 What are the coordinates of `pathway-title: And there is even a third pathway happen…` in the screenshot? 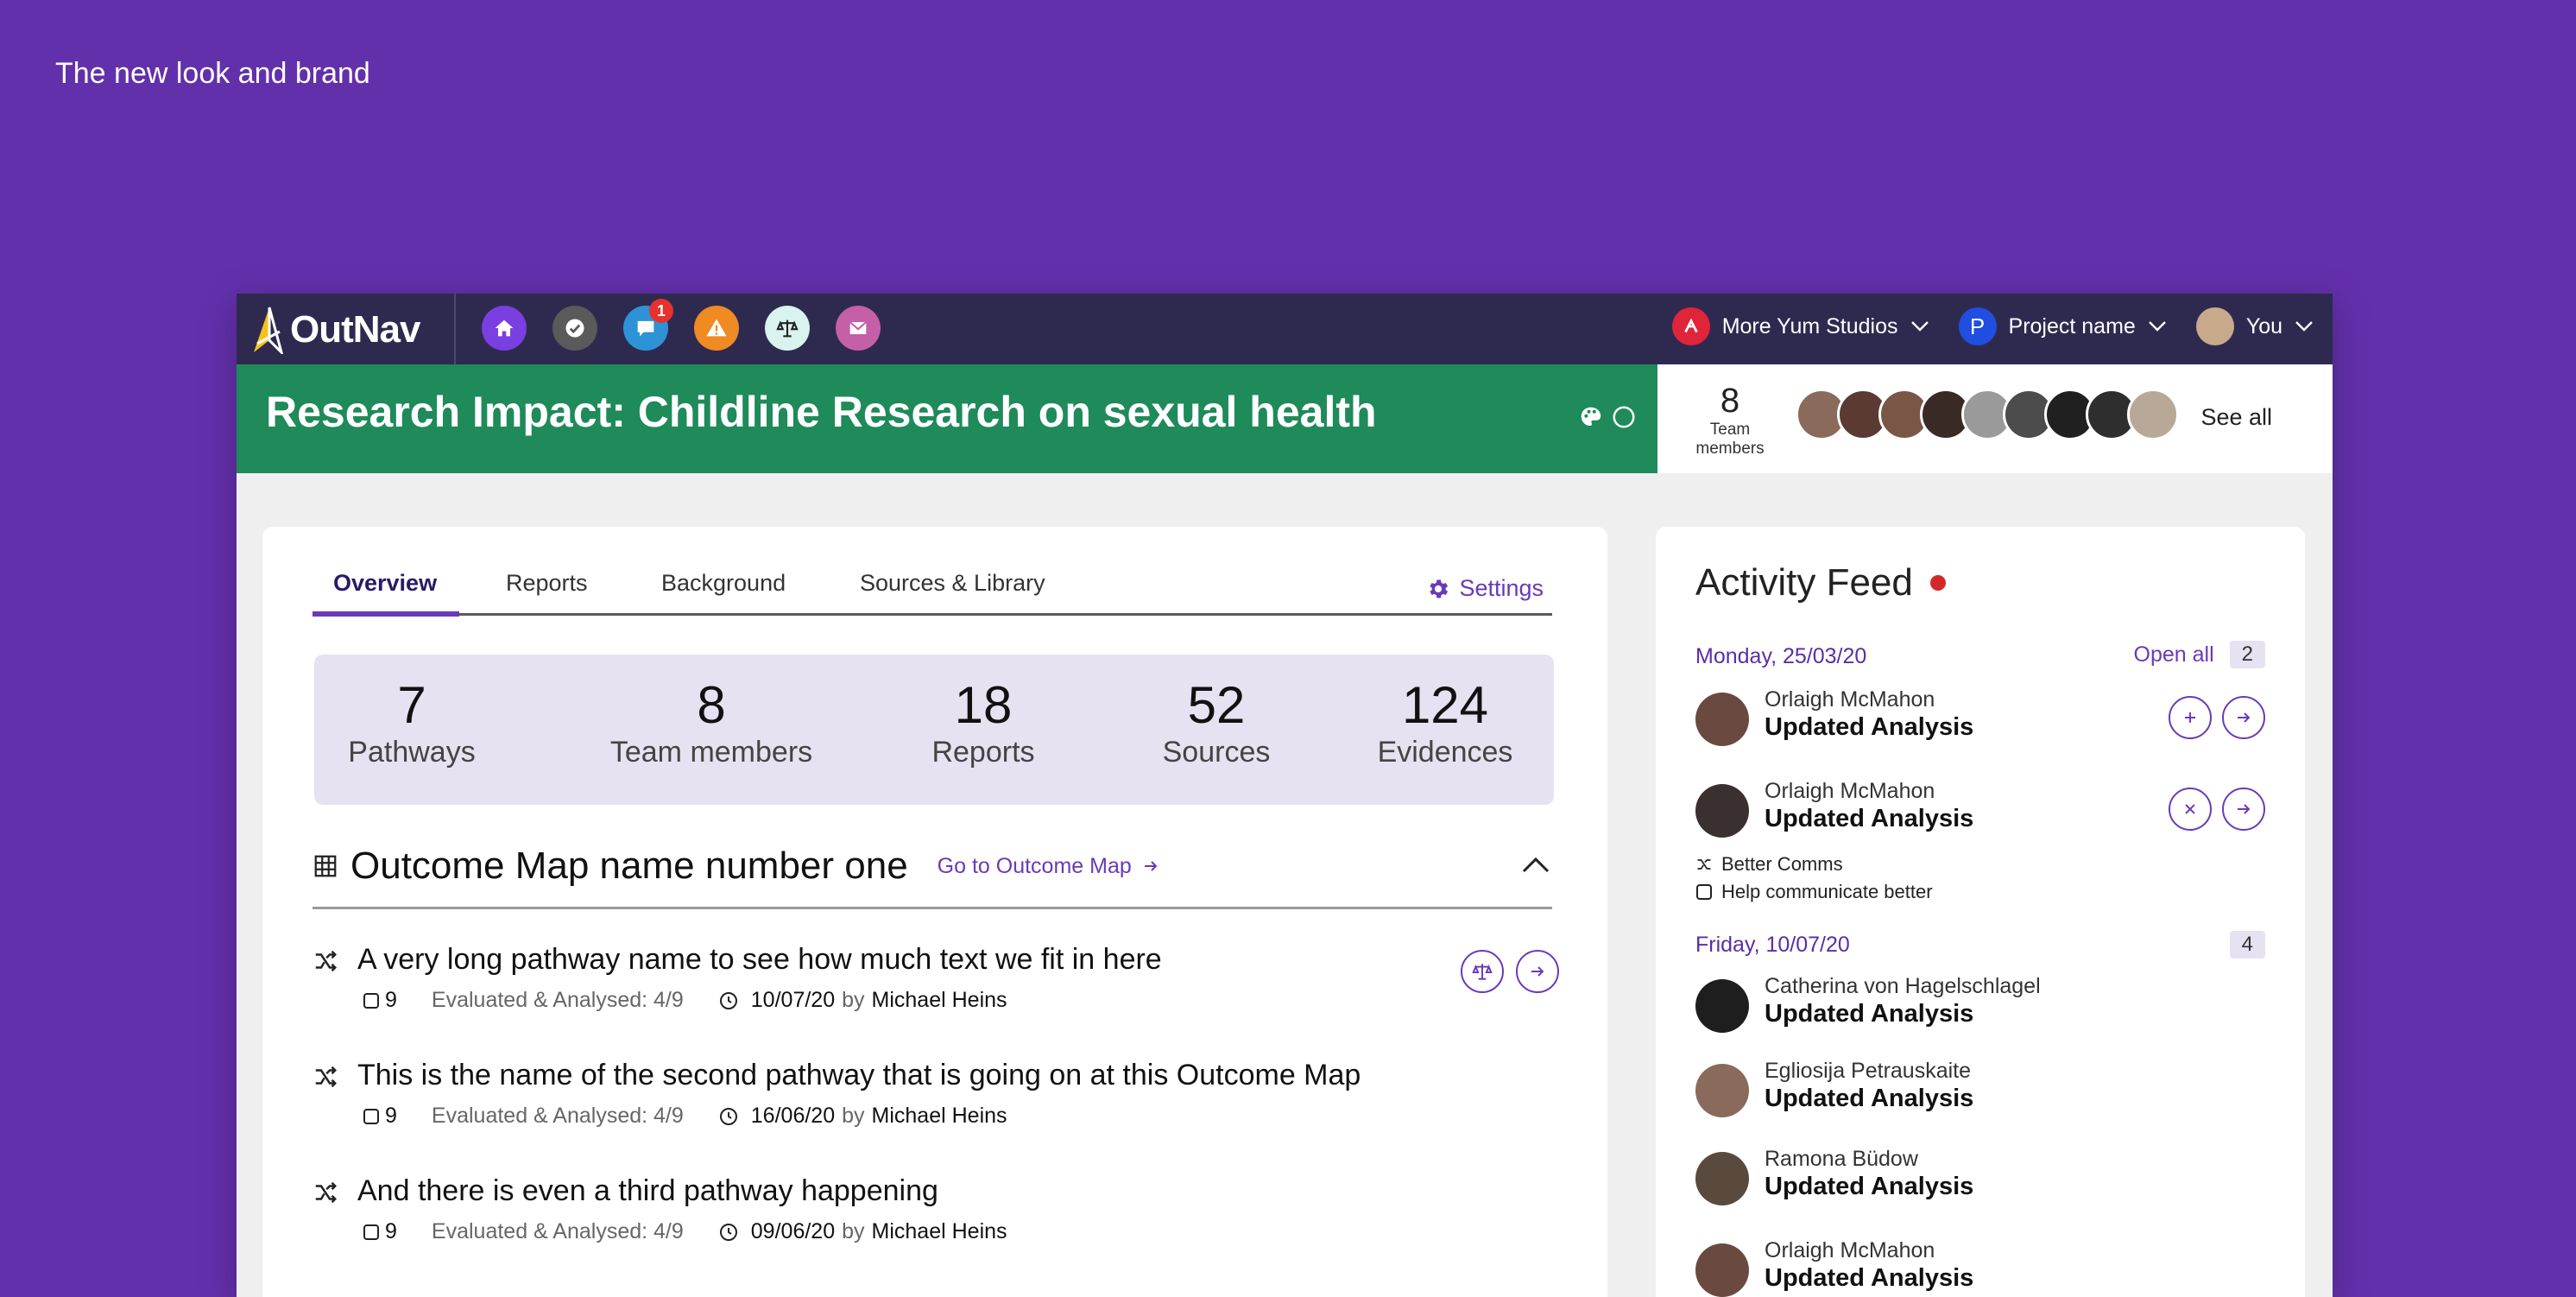 It's located at (647, 1191).